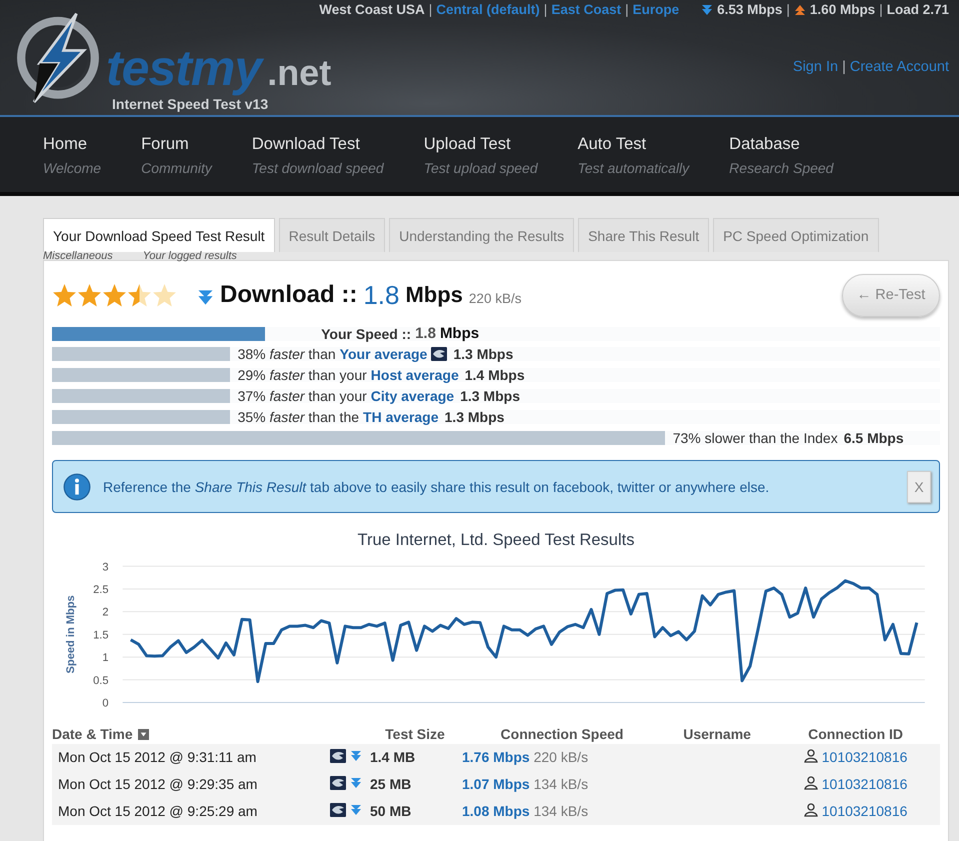  I want to click on bar-unit: Mbps, so click(460, 333).